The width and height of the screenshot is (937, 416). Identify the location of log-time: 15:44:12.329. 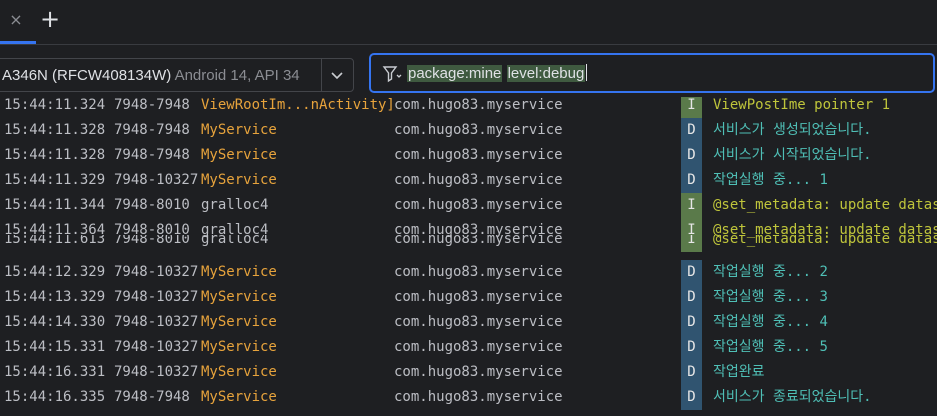
(55, 272).